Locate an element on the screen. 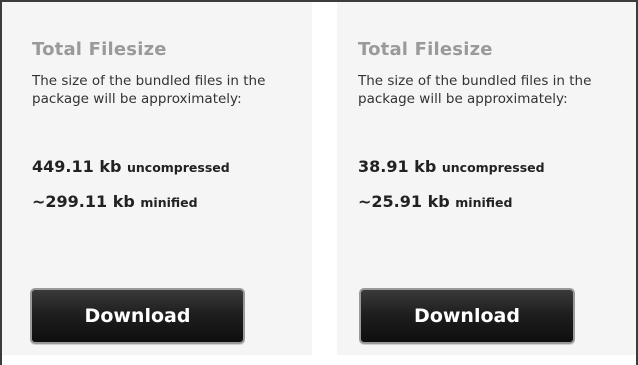  uncompressed-size: 38.91 kb uncompressed is located at coordinates (451, 166).